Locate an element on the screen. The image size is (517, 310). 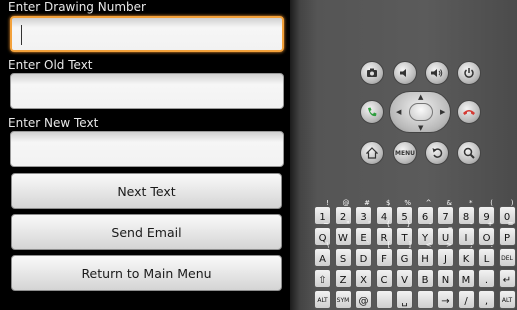
dpad: ▲ ▼ ◀ ▶ is located at coordinates (420, 112).